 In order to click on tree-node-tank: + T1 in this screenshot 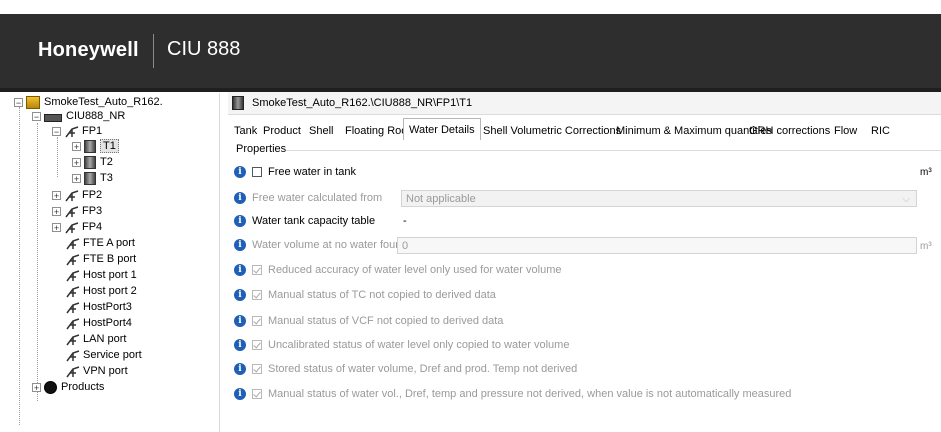, I will do `click(95, 146)`.